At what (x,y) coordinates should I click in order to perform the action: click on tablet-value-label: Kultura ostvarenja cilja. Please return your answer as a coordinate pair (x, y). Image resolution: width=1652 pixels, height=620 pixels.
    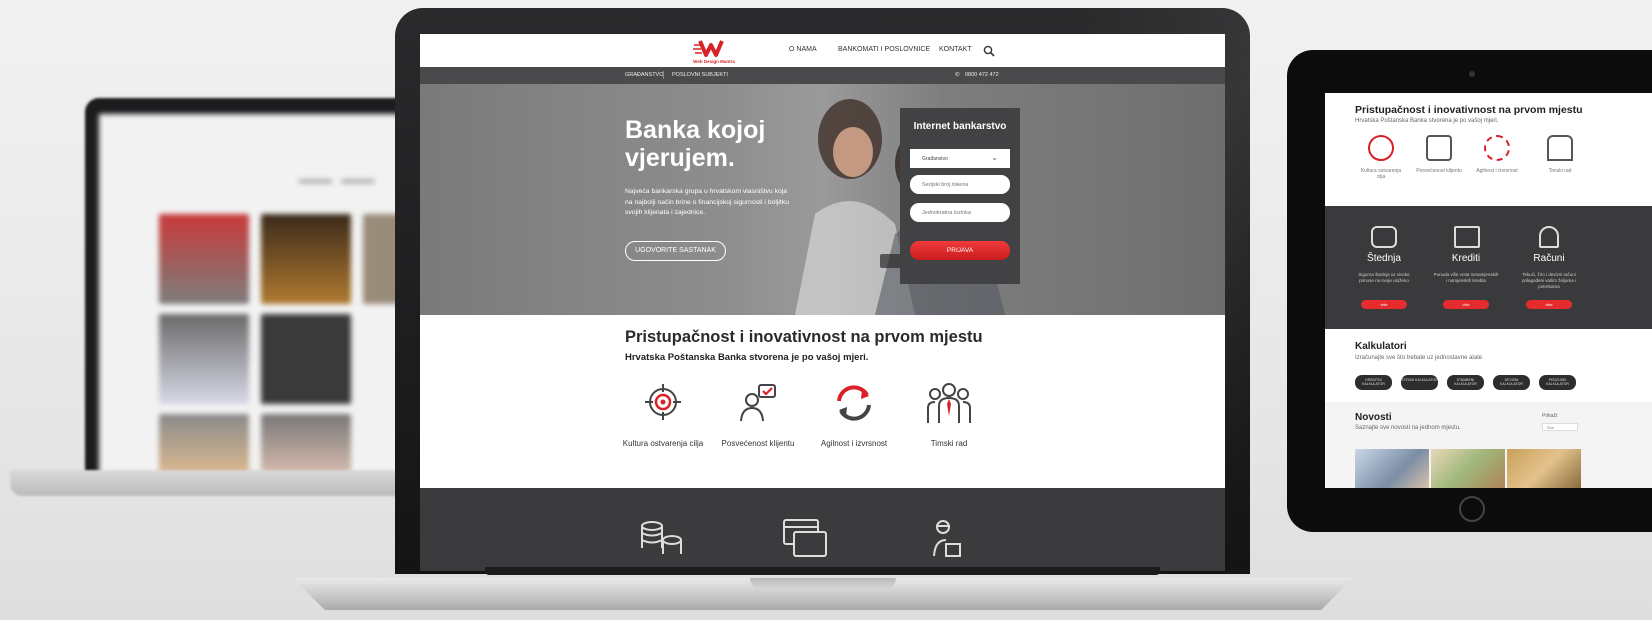
    Looking at the image, I should click on (1381, 174).